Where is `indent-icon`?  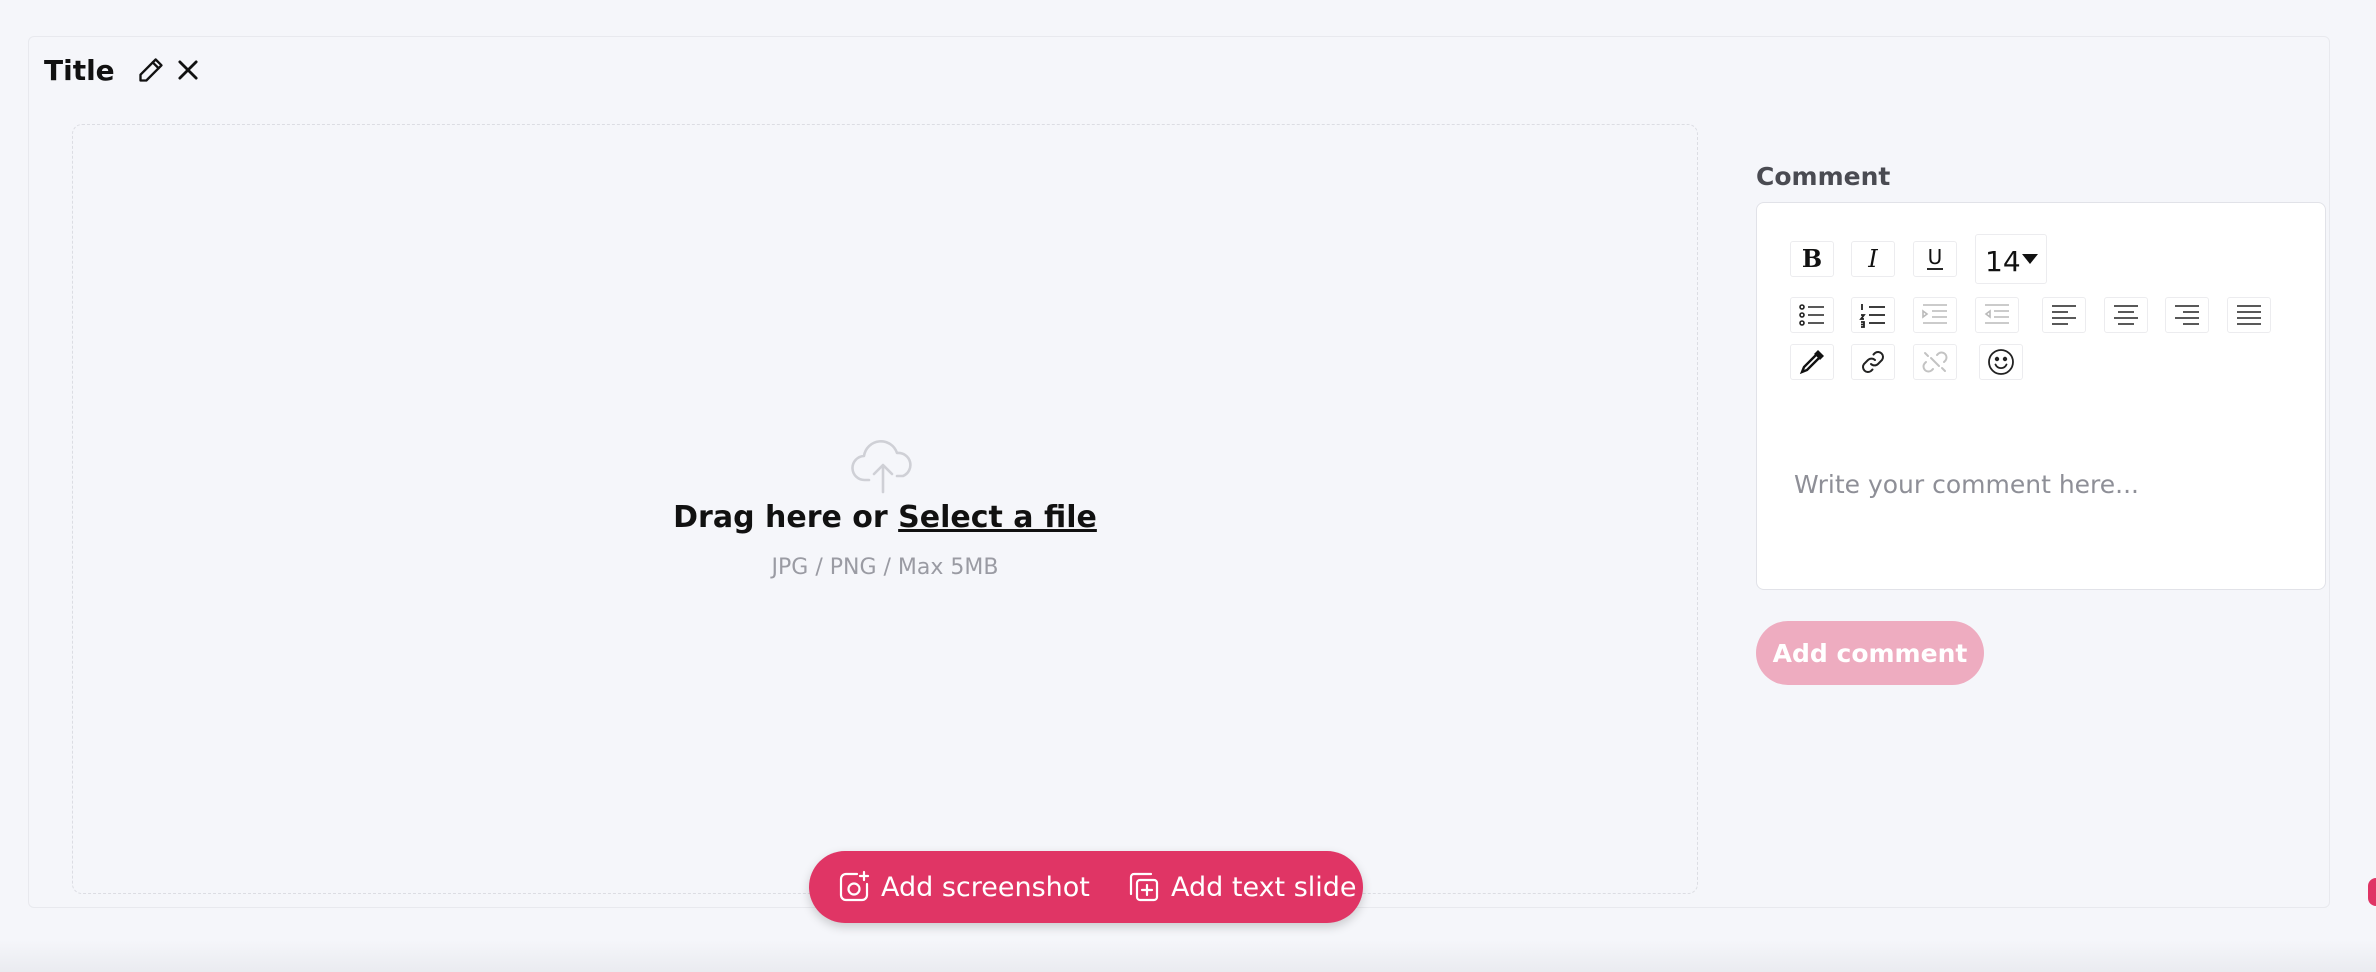 indent-icon is located at coordinates (1935, 315).